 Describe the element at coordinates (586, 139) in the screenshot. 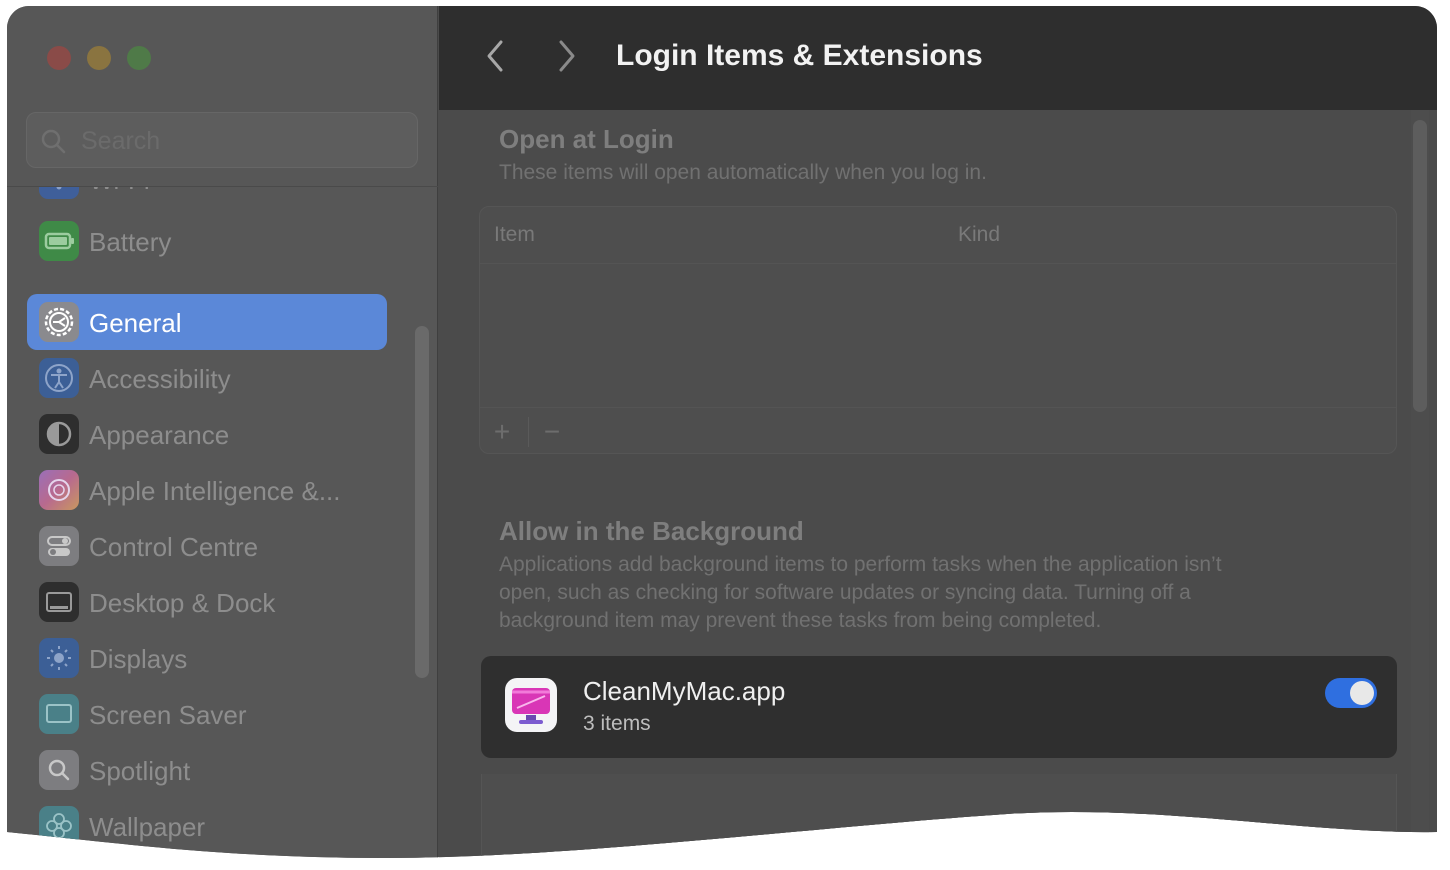

I see `open-at-login-title: Open at Login` at that location.